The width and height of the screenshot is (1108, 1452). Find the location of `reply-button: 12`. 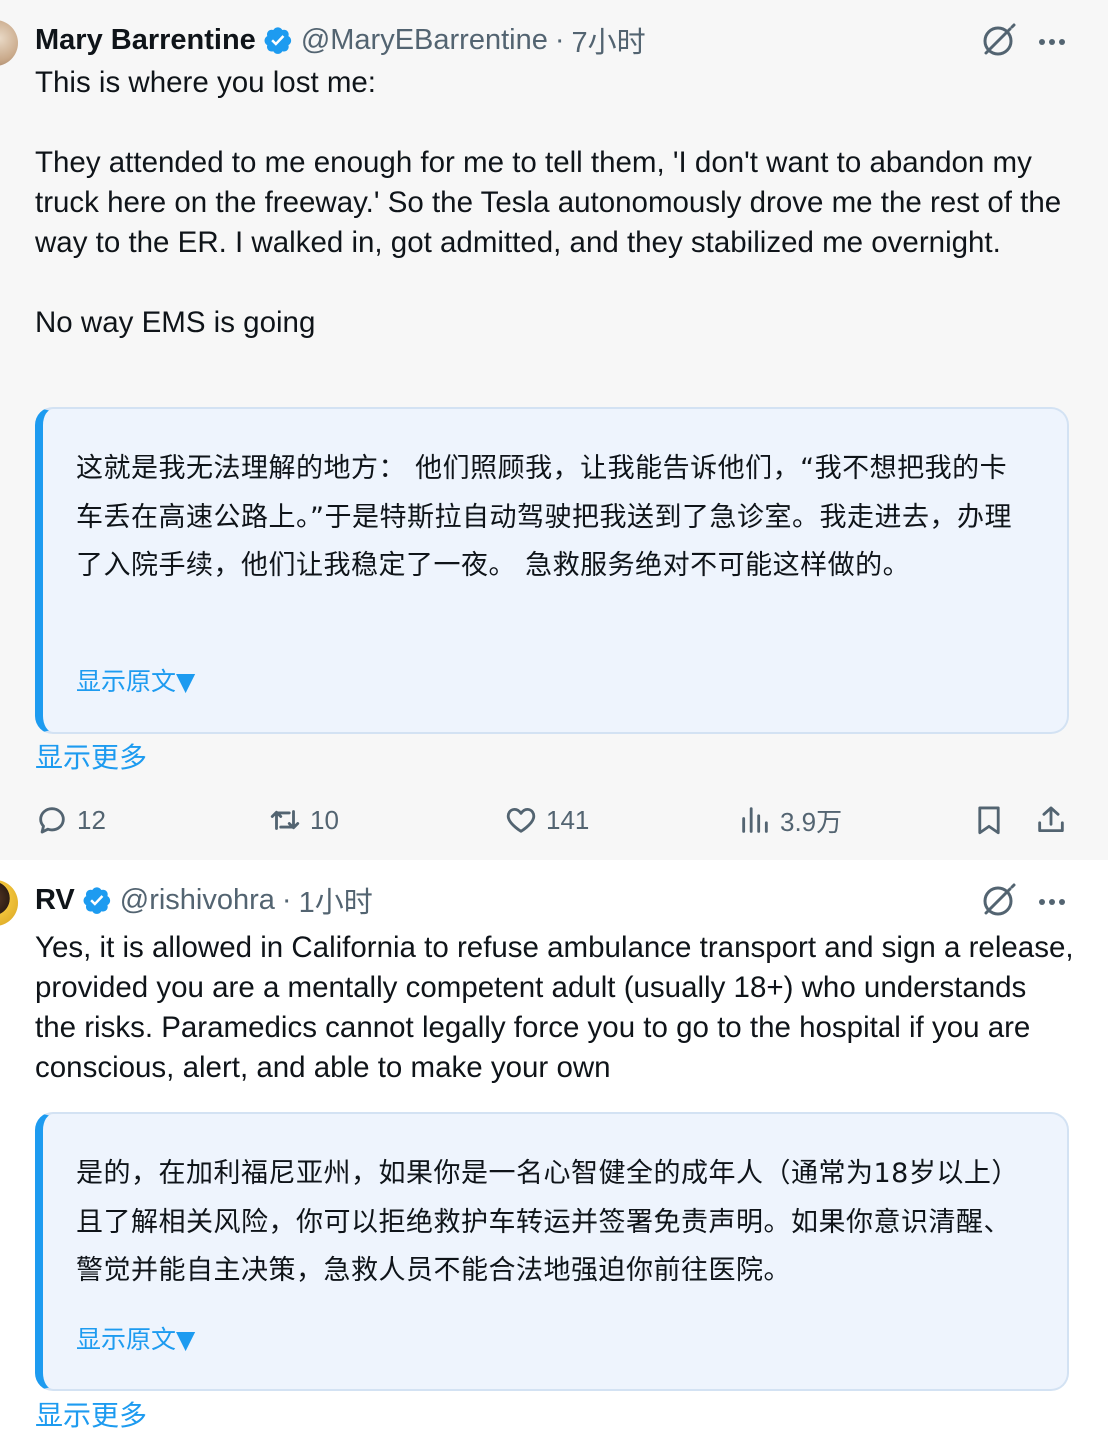

reply-button: 12 is located at coordinates (70, 820).